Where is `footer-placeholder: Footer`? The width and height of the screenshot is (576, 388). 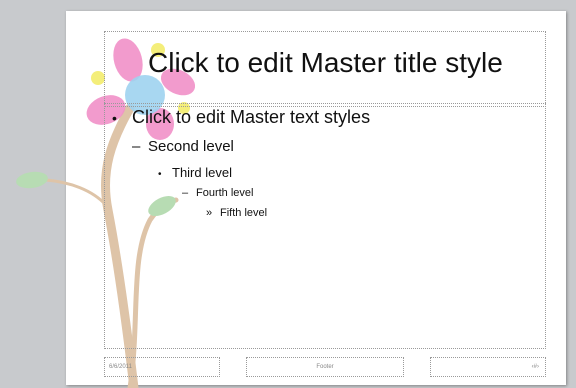
footer-placeholder: Footer is located at coordinates (325, 367).